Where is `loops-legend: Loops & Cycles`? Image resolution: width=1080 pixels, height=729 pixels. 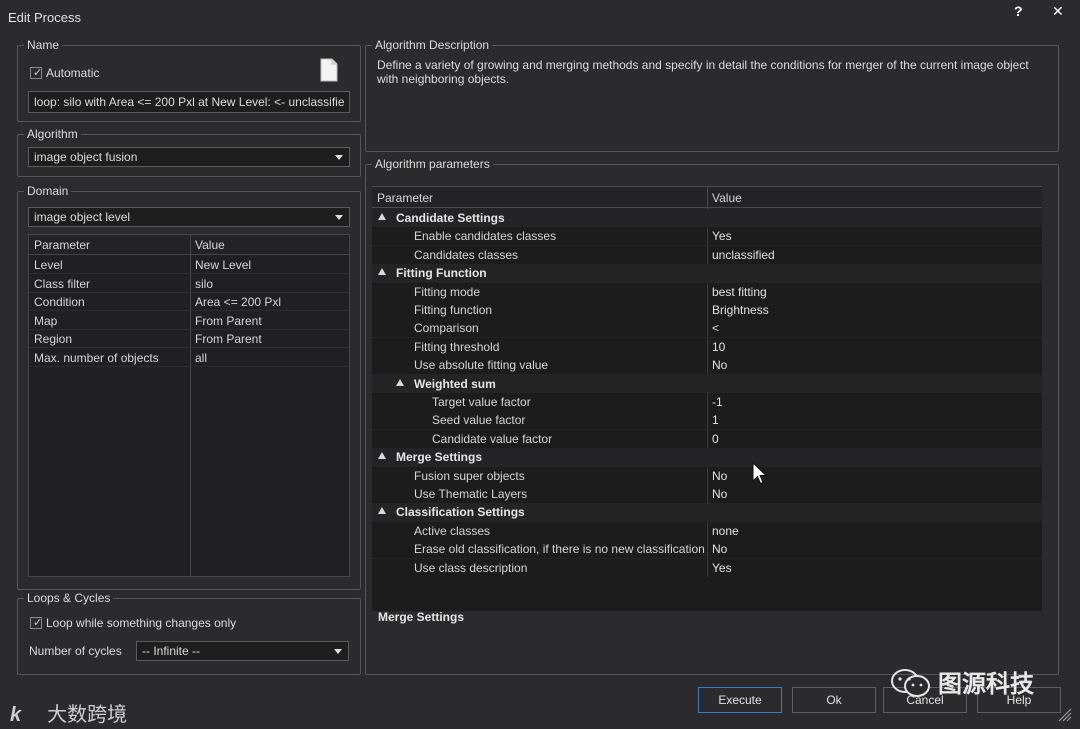
loops-legend: Loops & Cycles is located at coordinates (69, 598).